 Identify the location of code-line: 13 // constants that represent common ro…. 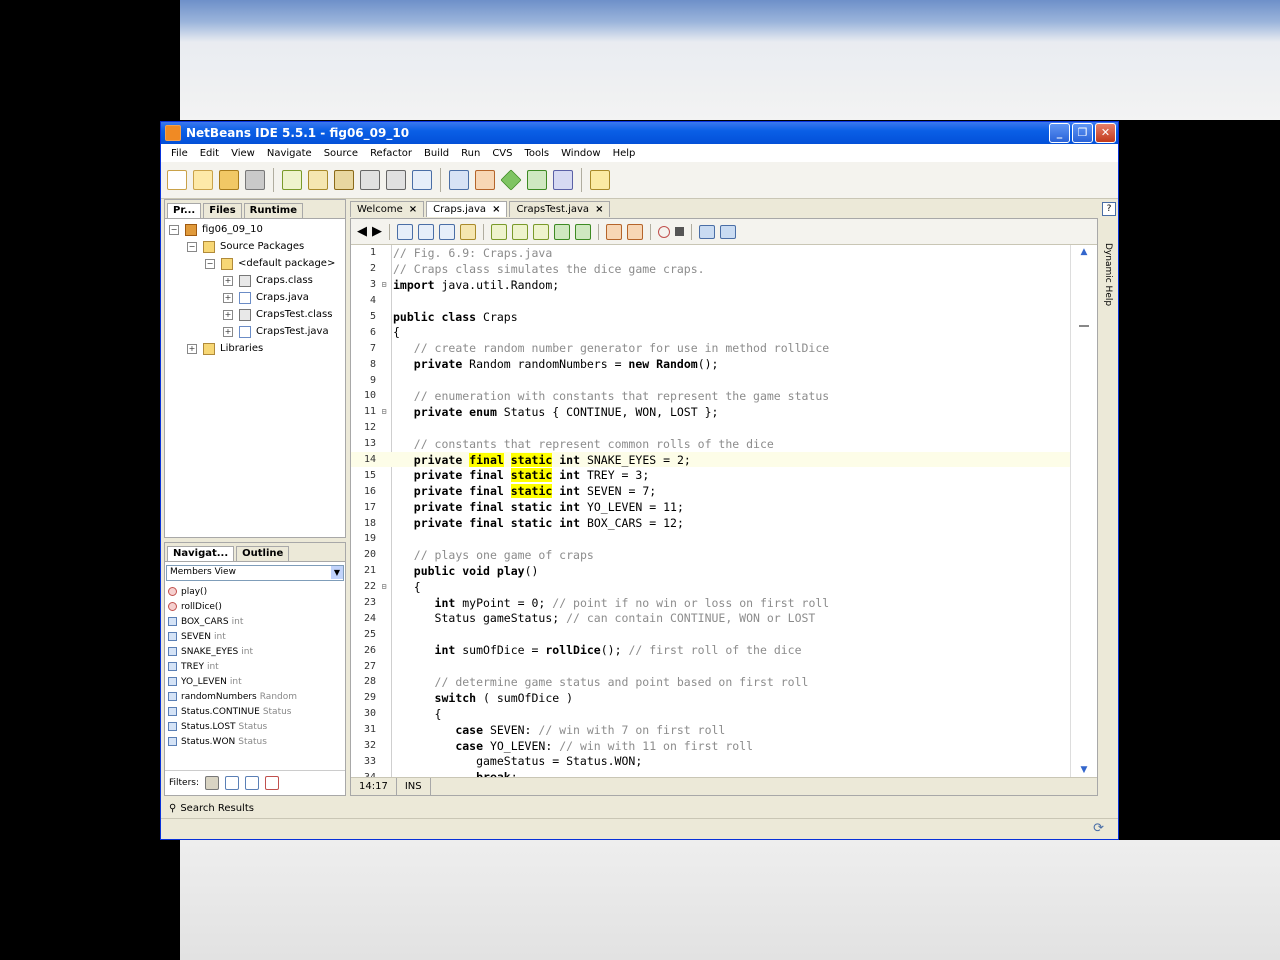
(711, 444).